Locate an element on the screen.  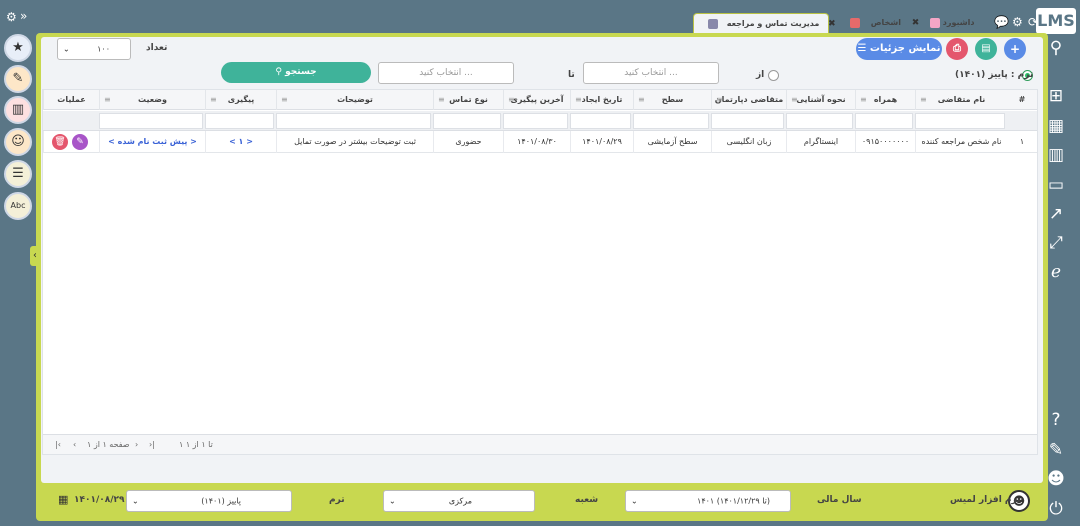
export-excel-button: ▤ is located at coordinates (986, 49).